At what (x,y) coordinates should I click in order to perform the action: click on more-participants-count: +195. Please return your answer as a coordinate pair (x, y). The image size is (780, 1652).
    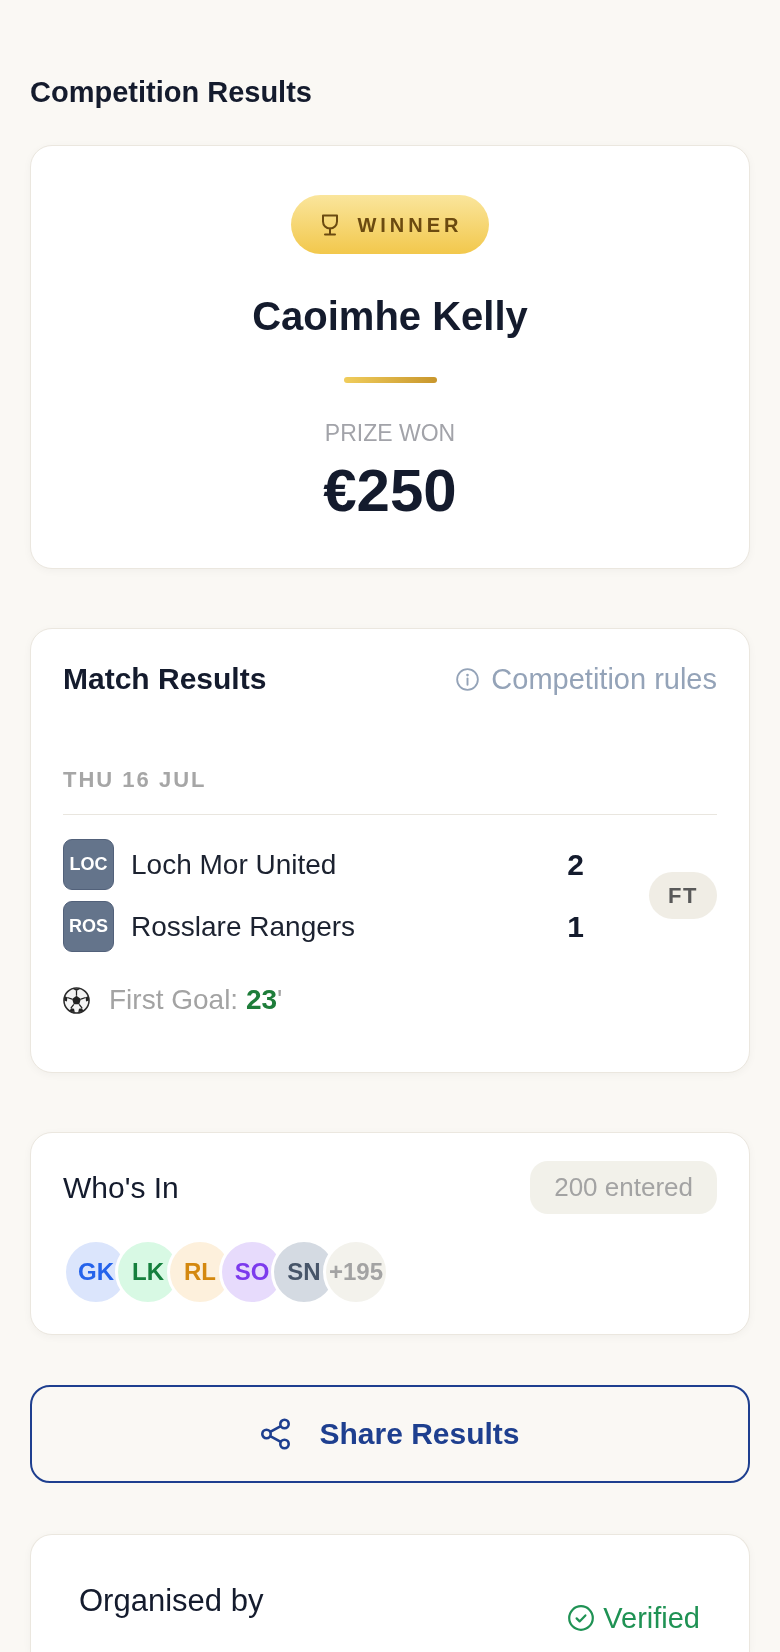
    Looking at the image, I should click on (356, 1272).